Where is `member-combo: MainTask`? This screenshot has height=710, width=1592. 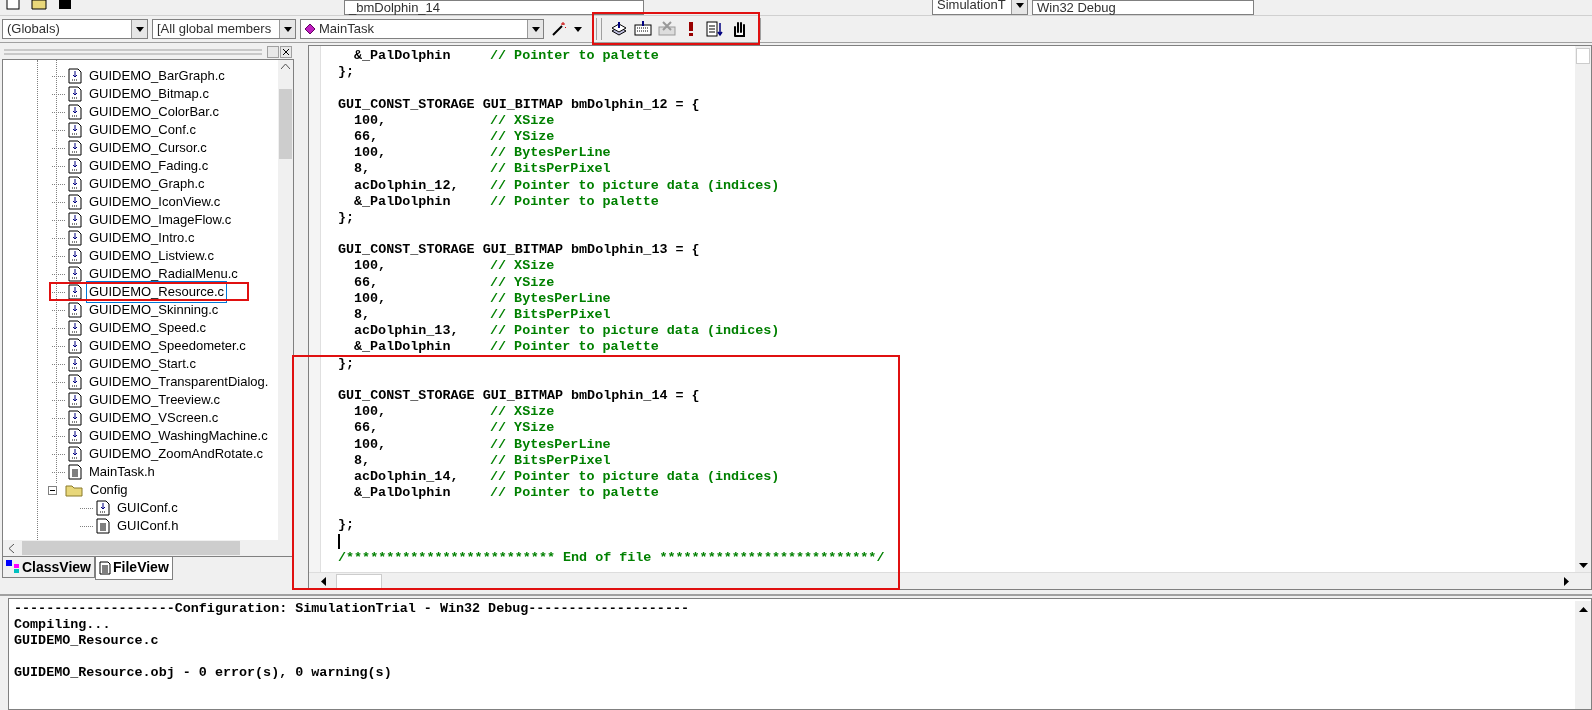 member-combo: MainTask is located at coordinates (422, 29).